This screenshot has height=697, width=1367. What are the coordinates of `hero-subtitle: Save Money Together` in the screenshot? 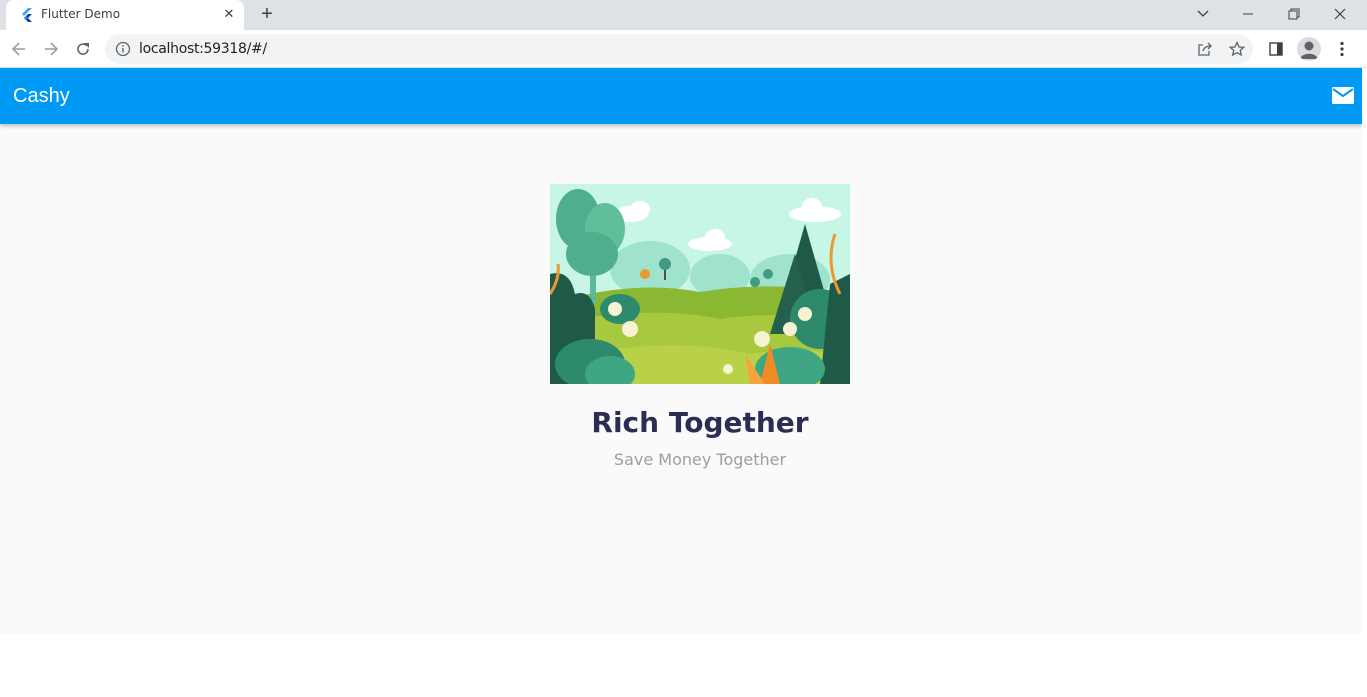 It's located at (700, 459).